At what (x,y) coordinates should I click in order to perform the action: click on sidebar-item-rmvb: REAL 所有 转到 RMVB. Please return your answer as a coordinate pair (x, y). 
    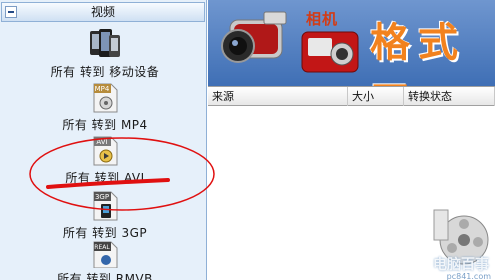
    Looking at the image, I should click on (105, 260).